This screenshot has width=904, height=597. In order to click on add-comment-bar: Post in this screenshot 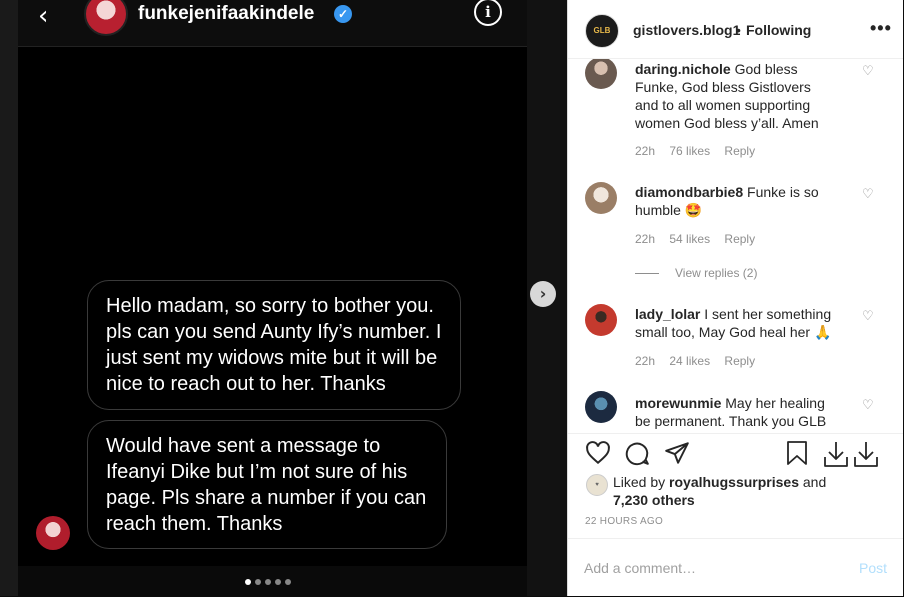, I will do `click(735, 567)`.